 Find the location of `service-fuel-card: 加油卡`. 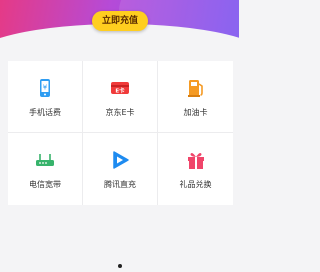

service-fuel-card: 加油卡 is located at coordinates (195, 97).